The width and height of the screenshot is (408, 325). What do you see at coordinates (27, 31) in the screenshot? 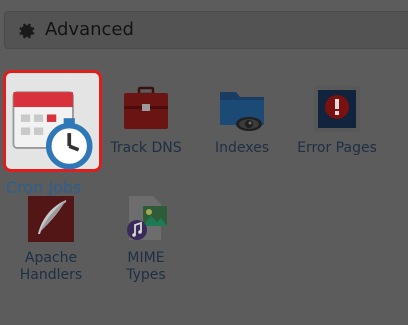
I see `gear-icon` at bounding box center [27, 31].